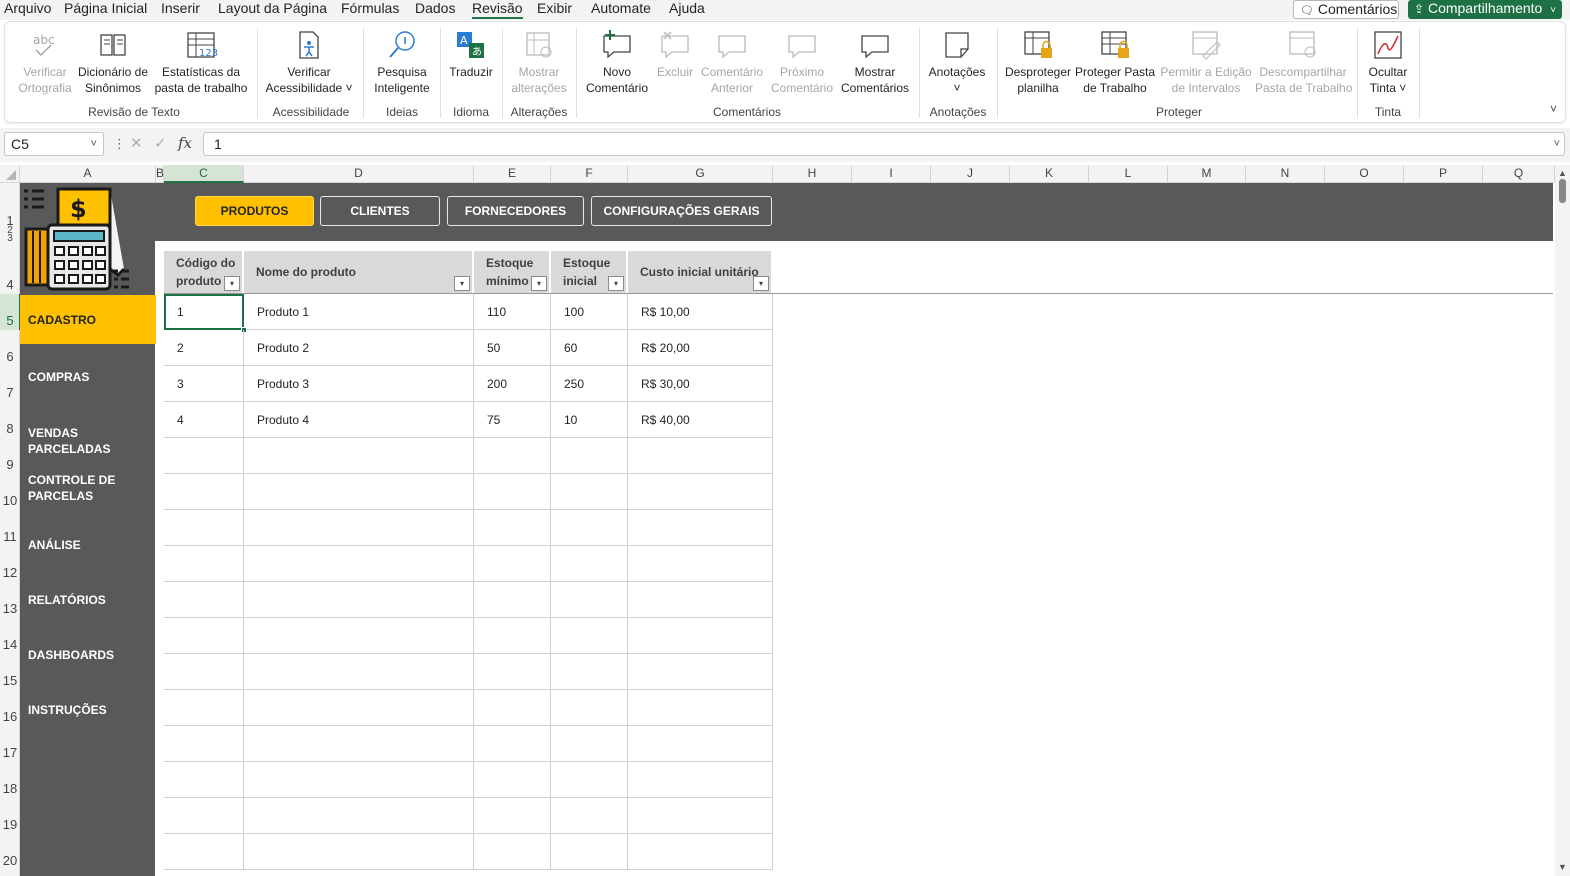 The height and width of the screenshot is (876, 1570). I want to click on header-nome-do-produto: Nome do produto ▾, so click(359, 272).